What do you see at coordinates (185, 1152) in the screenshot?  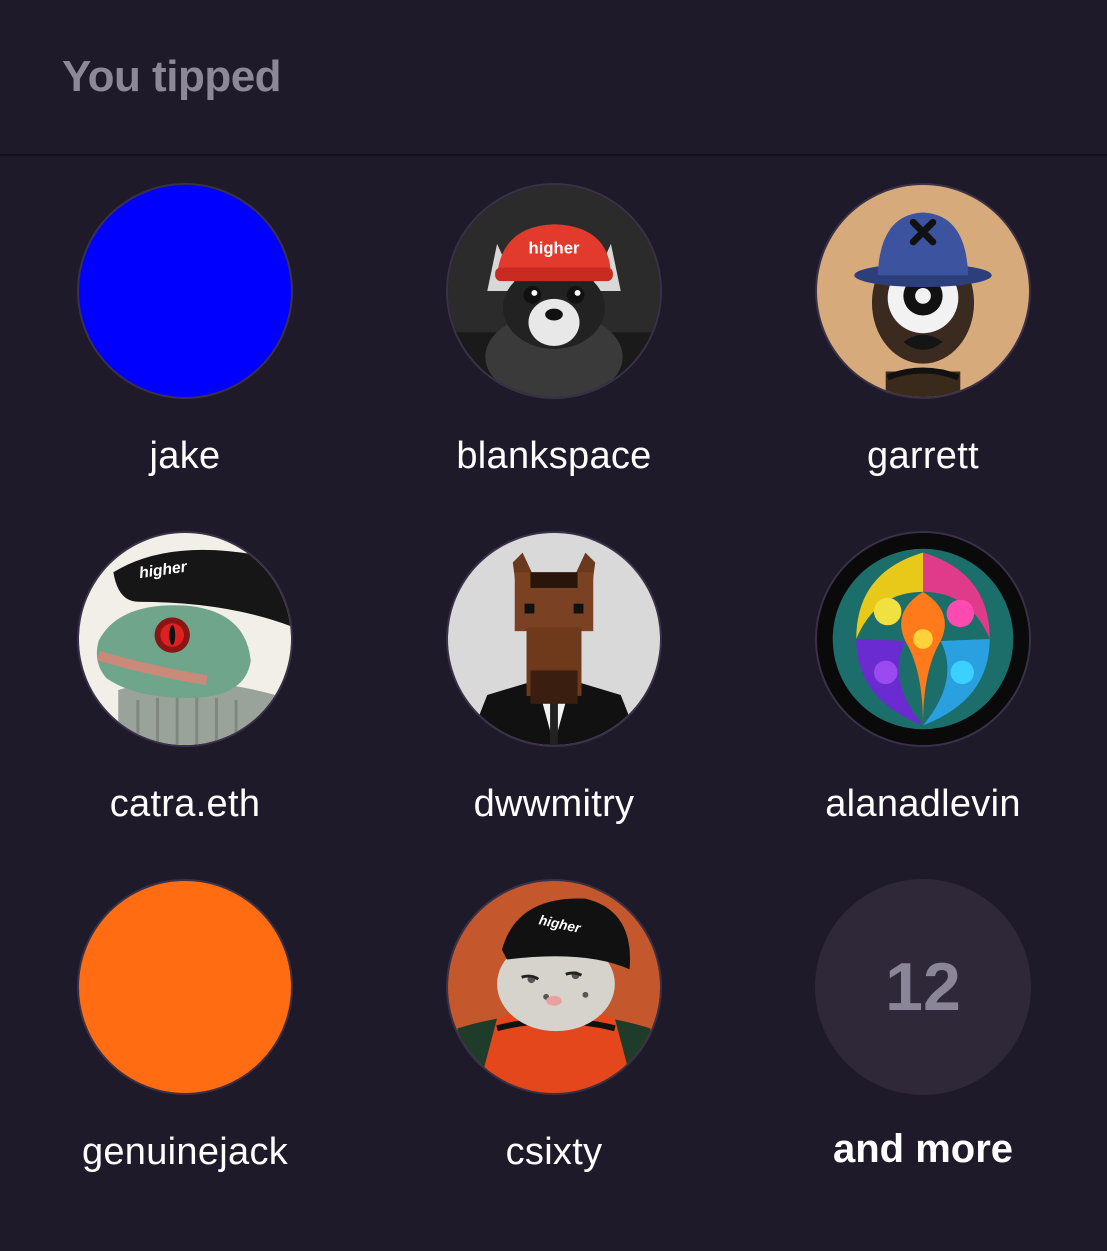 I see `user-name: genuinejack` at bounding box center [185, 1152].